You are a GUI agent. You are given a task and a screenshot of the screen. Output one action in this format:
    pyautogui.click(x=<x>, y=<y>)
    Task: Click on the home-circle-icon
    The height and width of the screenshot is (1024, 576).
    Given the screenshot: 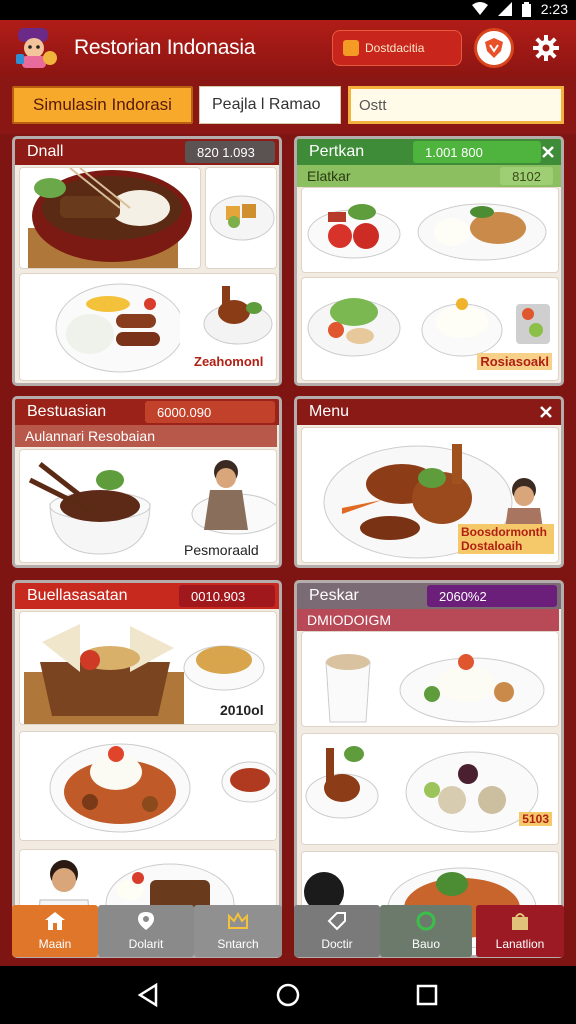 What is the action you would take?
    pyautogui.click(x=288, y=995)
    